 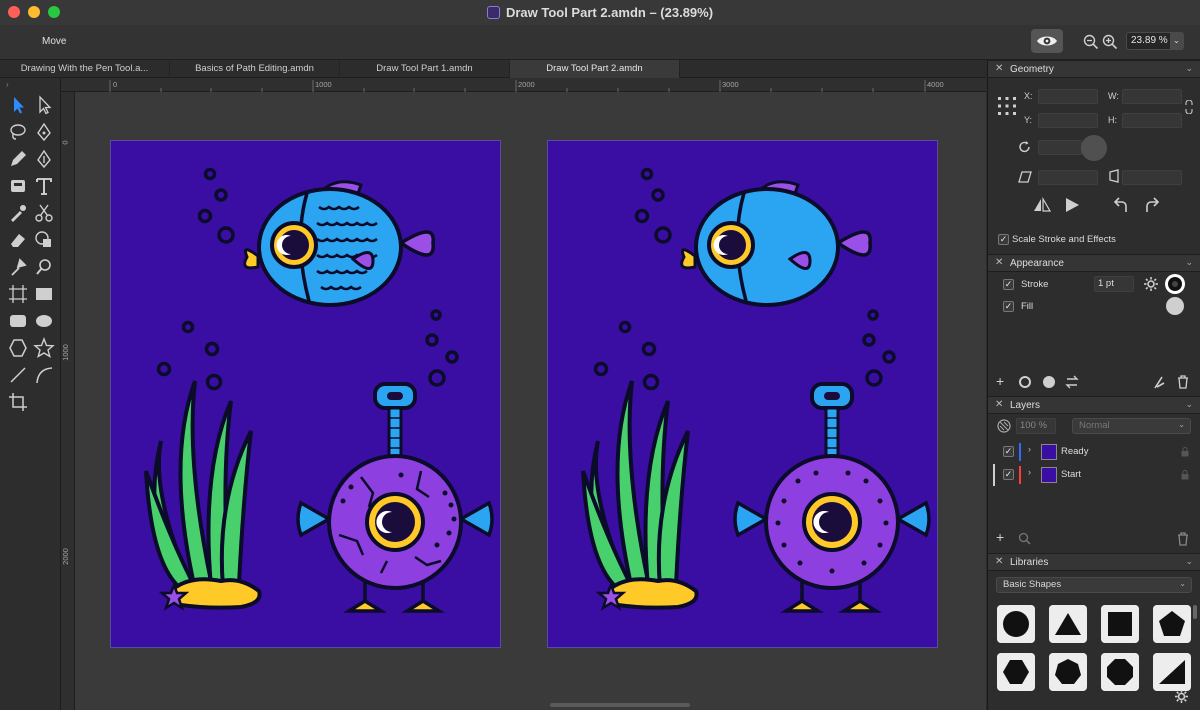 What do you see at coordinates (44, 267) in the screenshot?
I see `zoom-tool-icon` at bounding box center [44, 267].